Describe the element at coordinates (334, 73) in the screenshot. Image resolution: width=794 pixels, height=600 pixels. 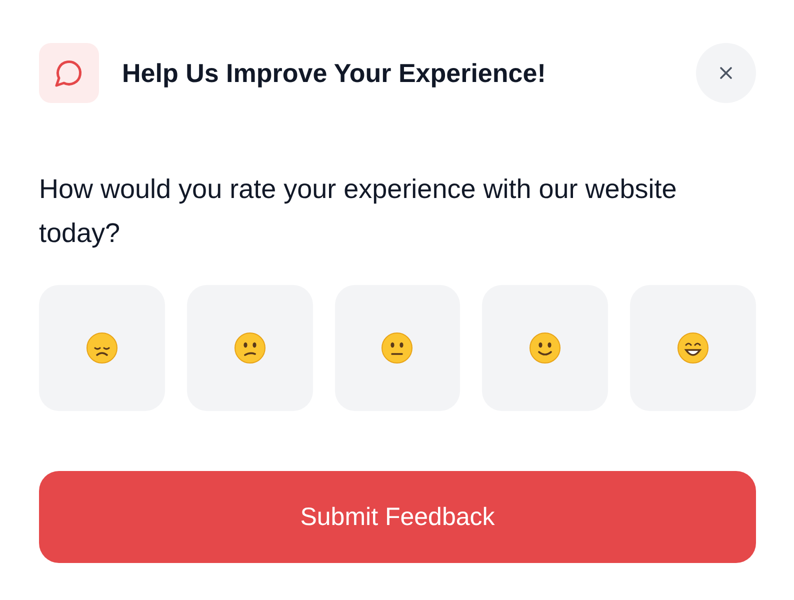
I see `dialog-title: Help Us Improve Your Experience!` at that location.